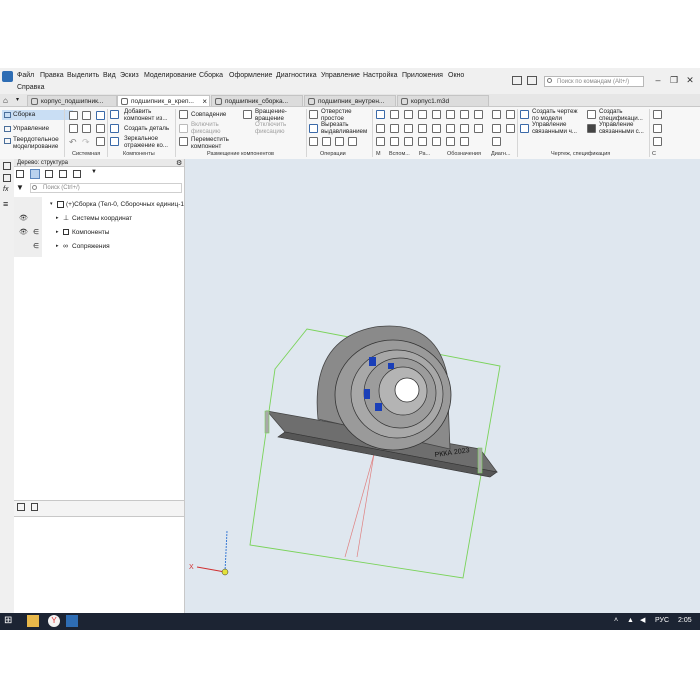  I want to click on tree-view-icon, so click(20, 174).